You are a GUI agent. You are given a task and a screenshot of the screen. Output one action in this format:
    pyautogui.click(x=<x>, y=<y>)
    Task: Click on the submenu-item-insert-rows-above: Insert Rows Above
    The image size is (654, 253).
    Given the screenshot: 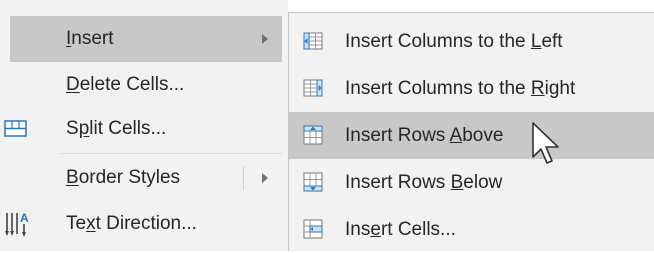 What is the action you would take?
    pyautogui.click(x=471, y=135)
    